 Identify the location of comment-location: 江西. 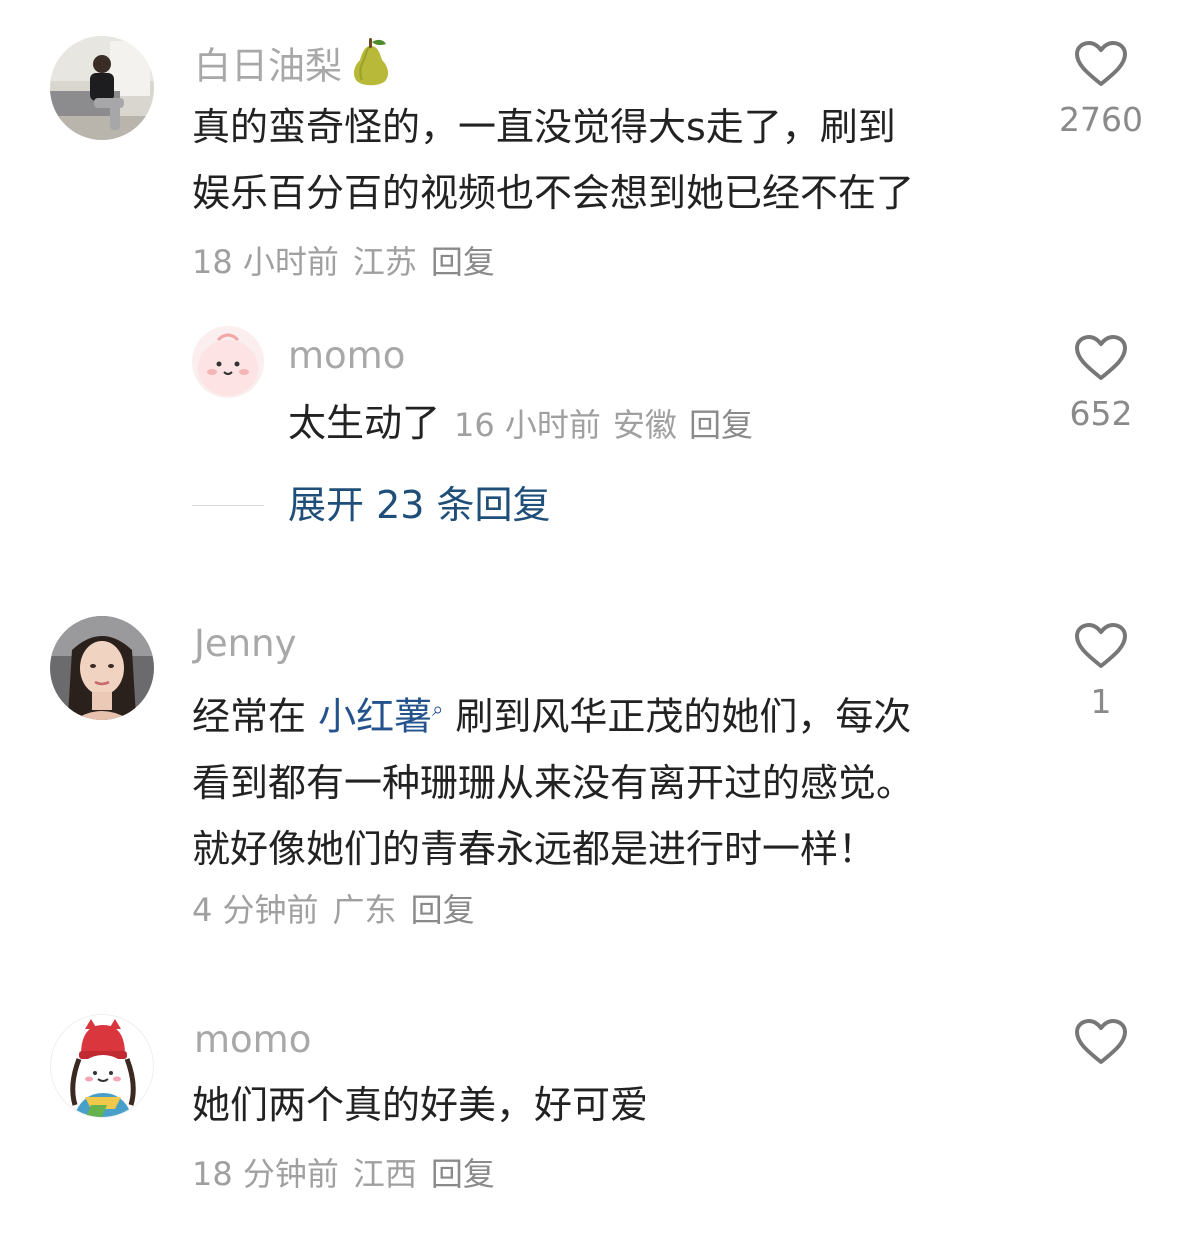
(384, 1174).